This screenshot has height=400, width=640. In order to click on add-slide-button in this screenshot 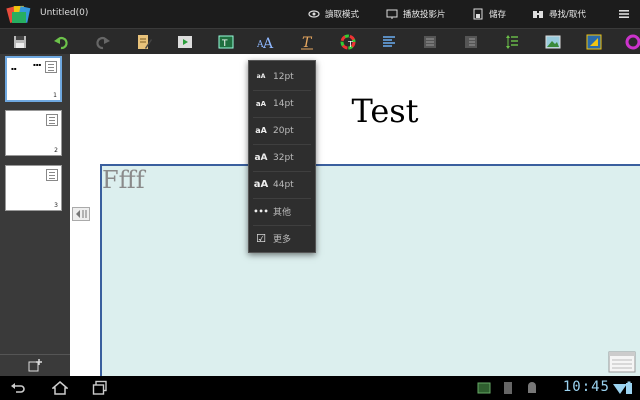, I will do `click(35, 365)`.